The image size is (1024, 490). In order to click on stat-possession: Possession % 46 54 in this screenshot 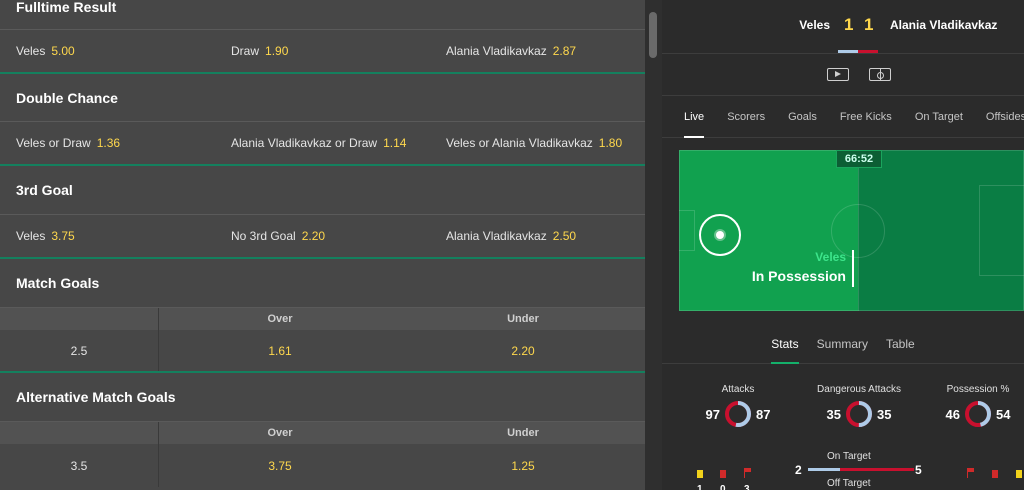, I will do `click(978, 406)`.